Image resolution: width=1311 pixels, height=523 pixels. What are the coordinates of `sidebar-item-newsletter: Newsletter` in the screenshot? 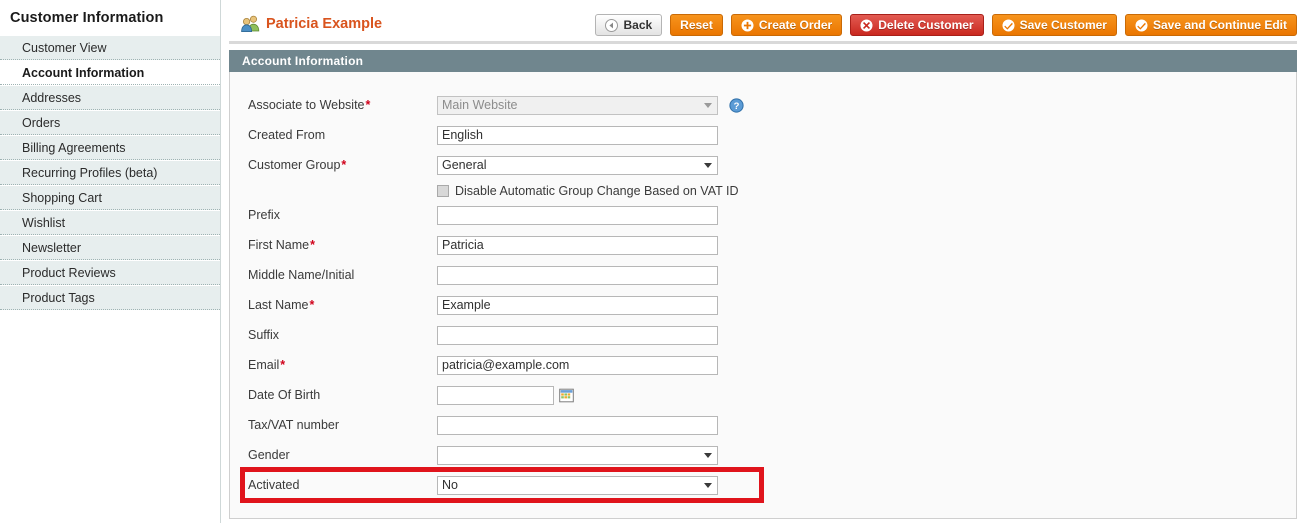 It's located at (110, 247).